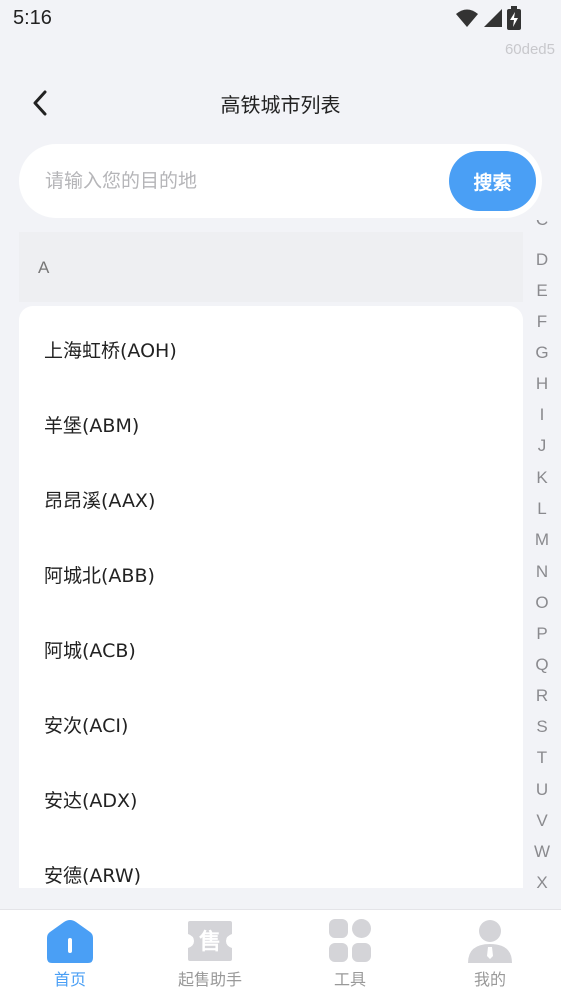 The image size is (561, 999). Describe the element at coordinates (542, 665) in the screenshot. I see `index-letter: Q` at that location.